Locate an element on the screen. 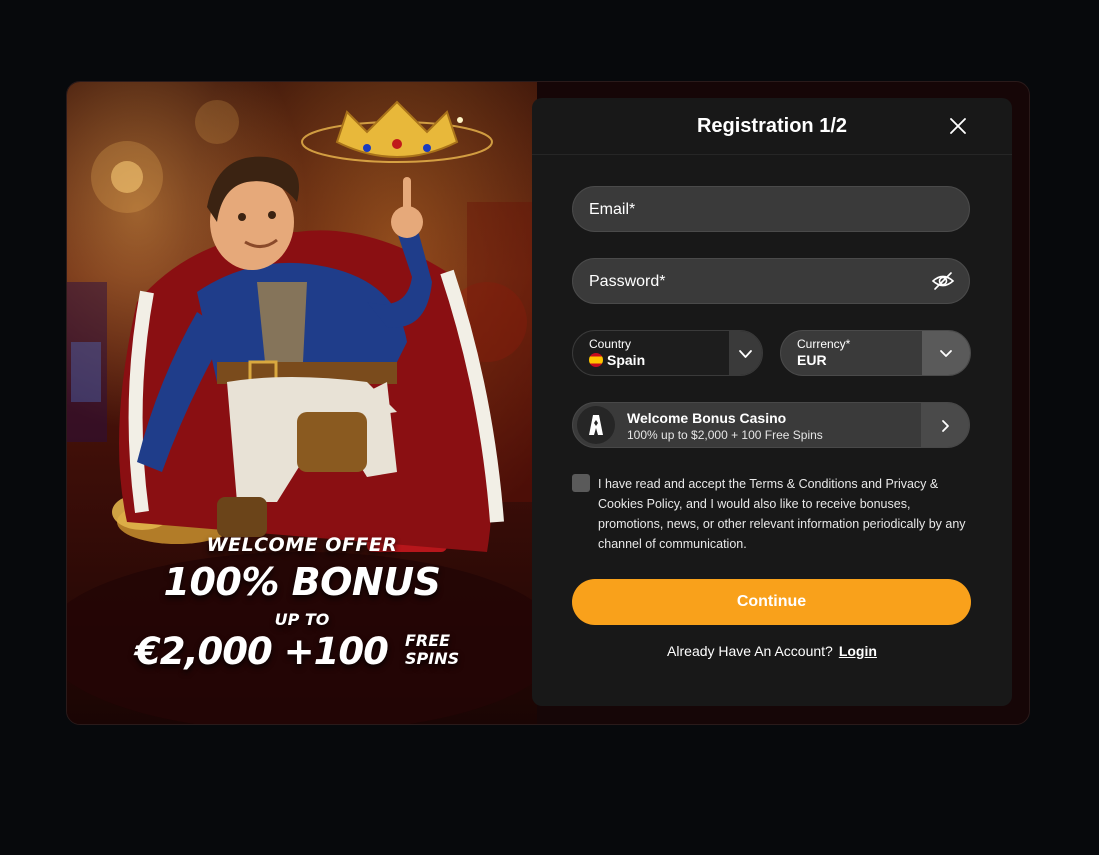  spain-flag-icon is located at coordinates (596, 360).